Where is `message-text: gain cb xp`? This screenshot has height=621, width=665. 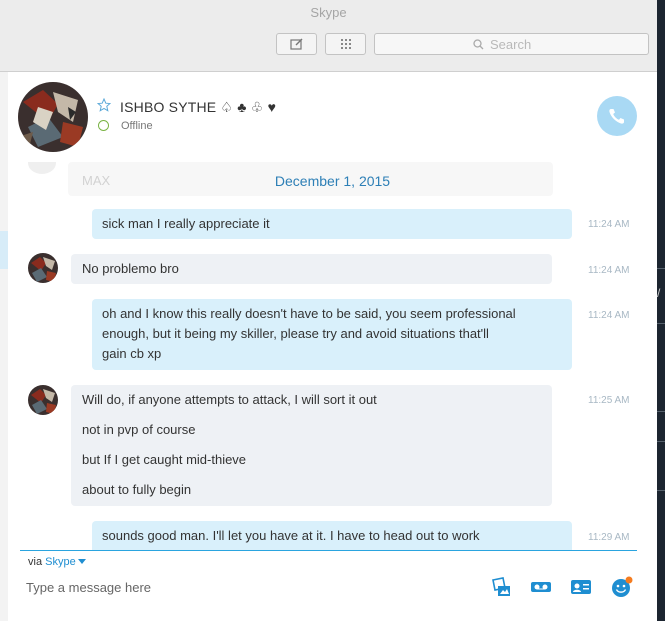
message-text: gain cb xp is located at coordinates (132, 353).